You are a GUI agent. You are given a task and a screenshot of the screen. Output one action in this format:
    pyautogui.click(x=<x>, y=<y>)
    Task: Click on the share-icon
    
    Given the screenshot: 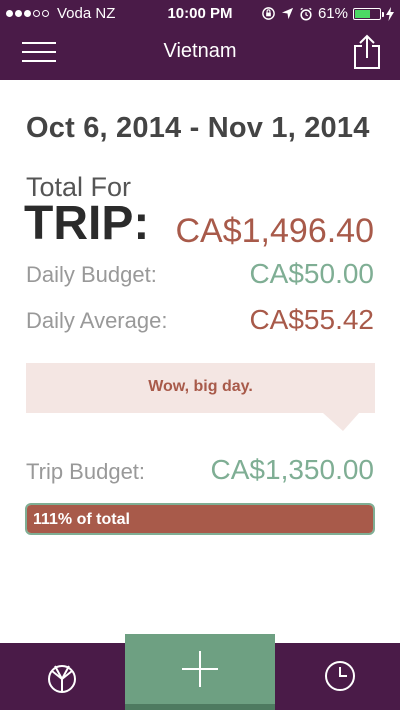 What is the action you would take?
    pyautogui.click(x=367, y=51)
    